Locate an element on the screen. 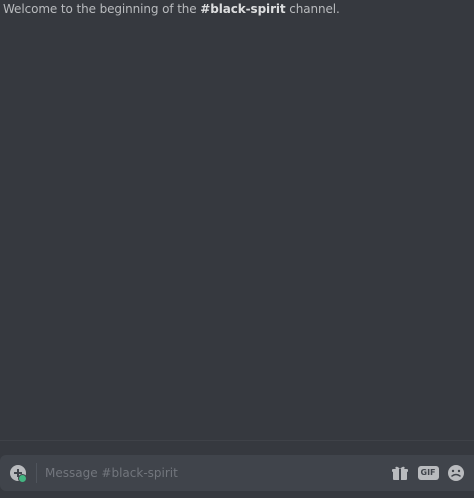  composer-actions: GIF is located at coordinates (432, 473).